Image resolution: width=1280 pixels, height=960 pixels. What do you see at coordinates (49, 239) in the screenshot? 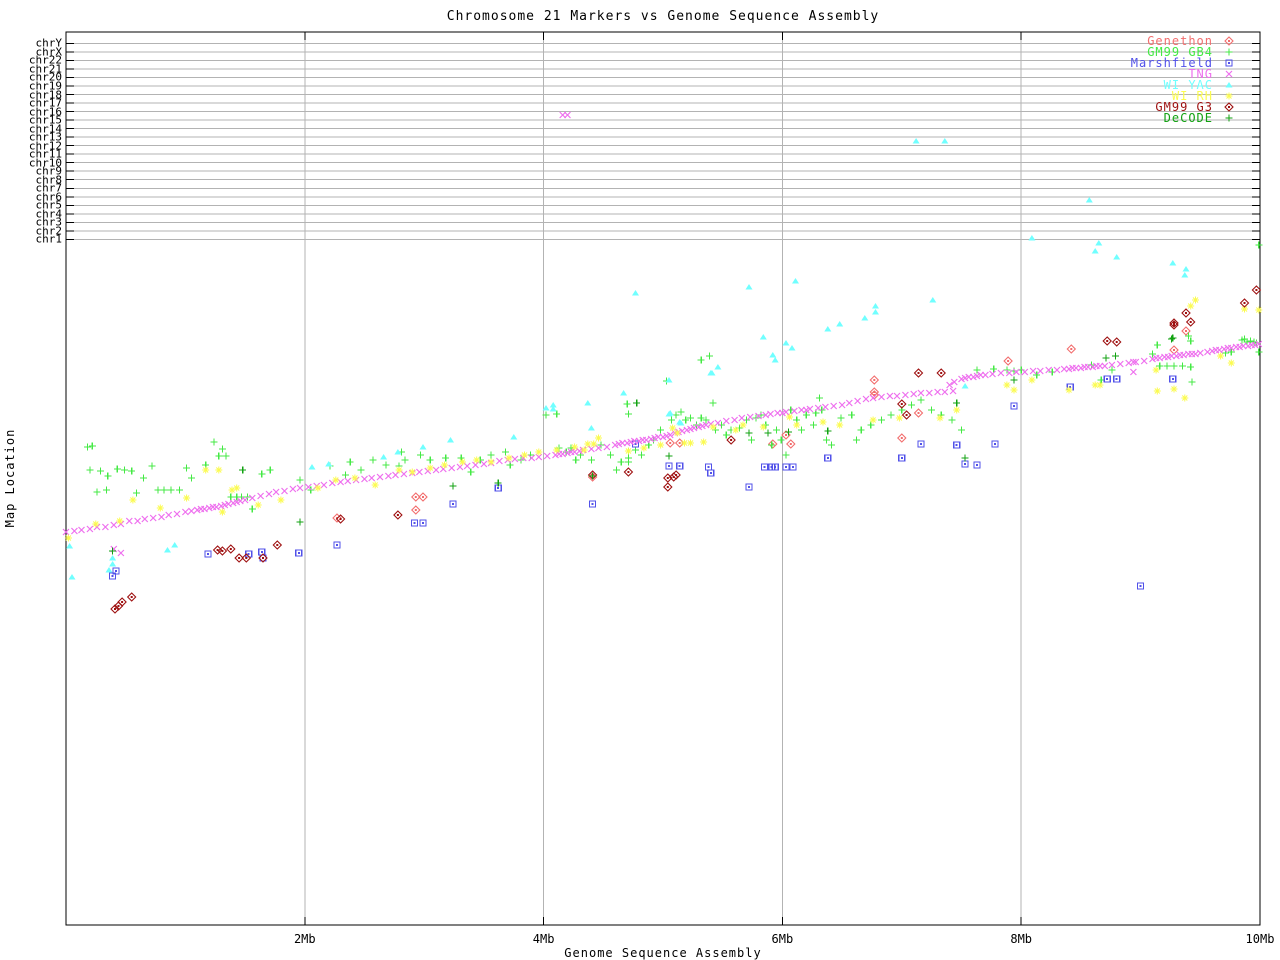
I see `y-axis-chrom-label-chr1: chr1` at bounding box center [49, 239].